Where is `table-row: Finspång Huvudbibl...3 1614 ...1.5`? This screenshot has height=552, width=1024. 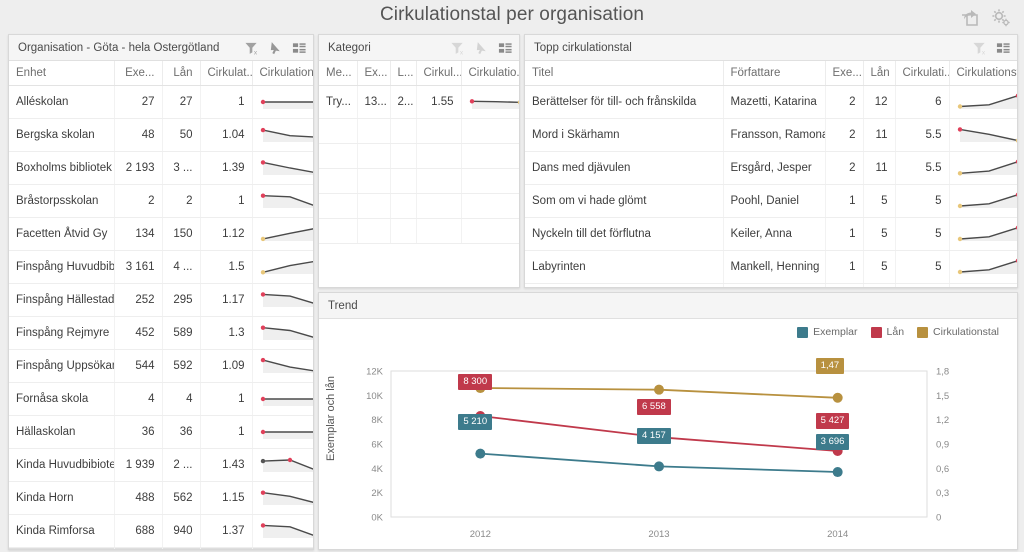
table-row: Finspång Huvudbibl...3 1614 ...1.5 is located at coordinates (161, 267).